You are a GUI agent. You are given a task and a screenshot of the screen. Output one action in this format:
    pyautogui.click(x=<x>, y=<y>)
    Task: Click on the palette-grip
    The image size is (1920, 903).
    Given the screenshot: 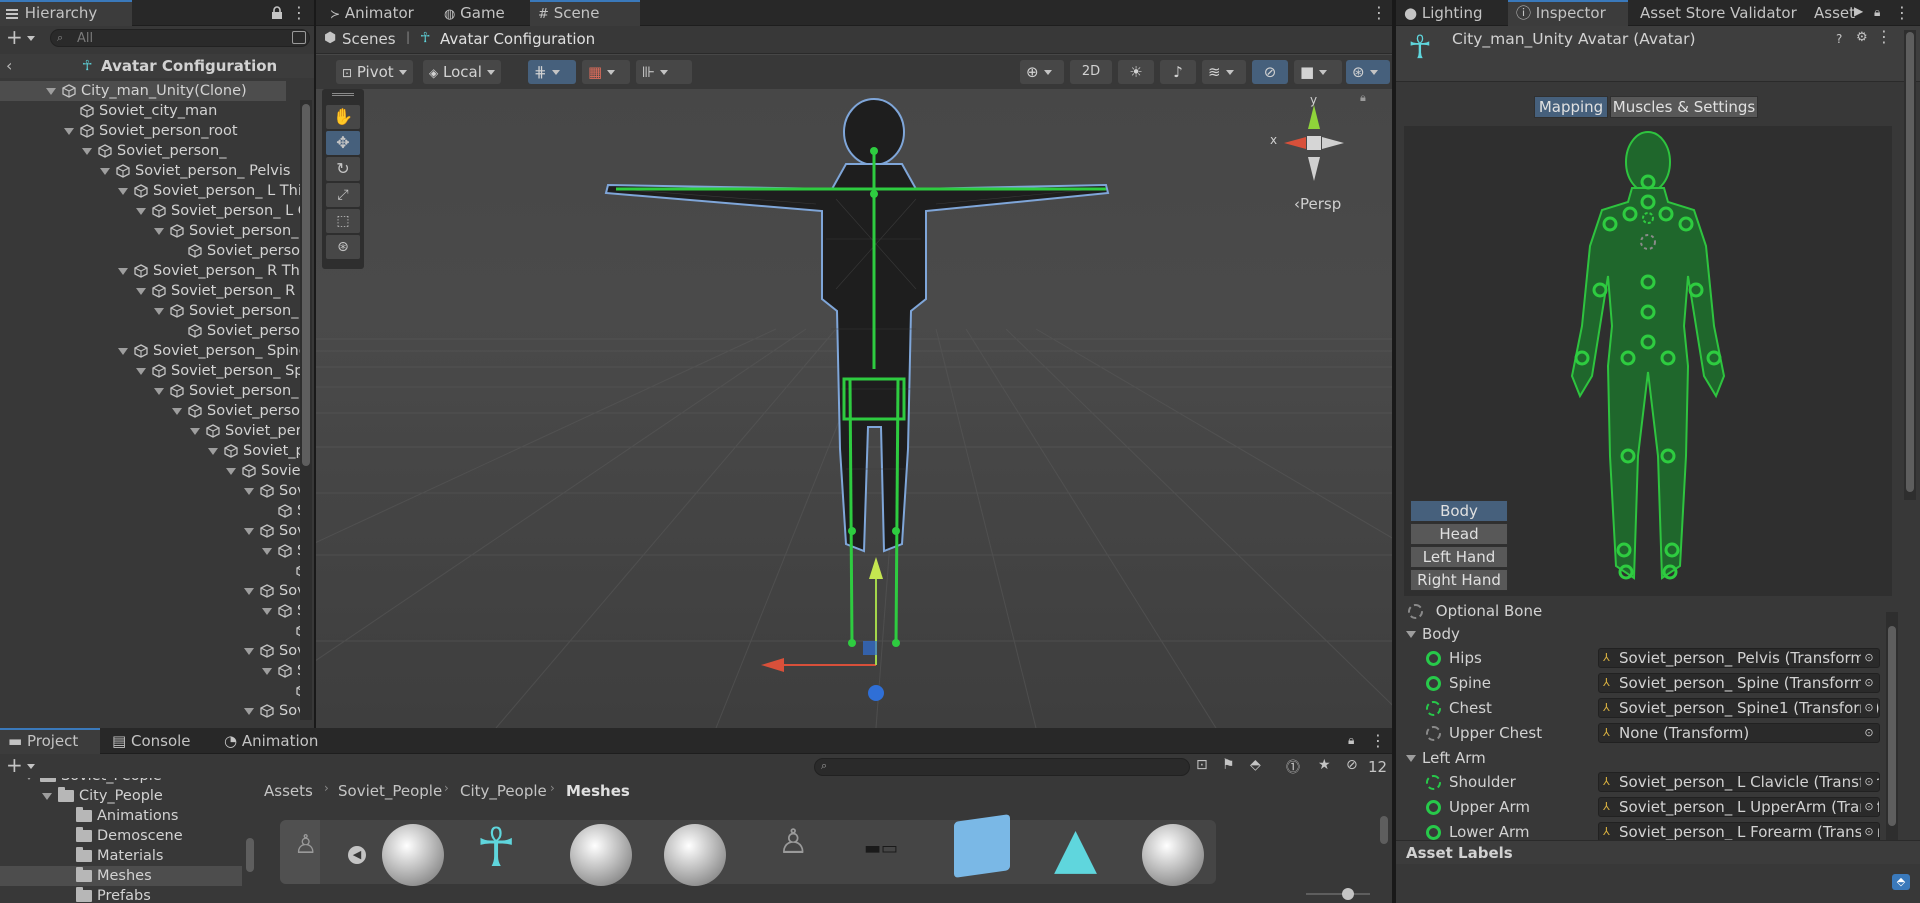 What is the action you would take?
    pyautogui.click(x=343, y=94)
    